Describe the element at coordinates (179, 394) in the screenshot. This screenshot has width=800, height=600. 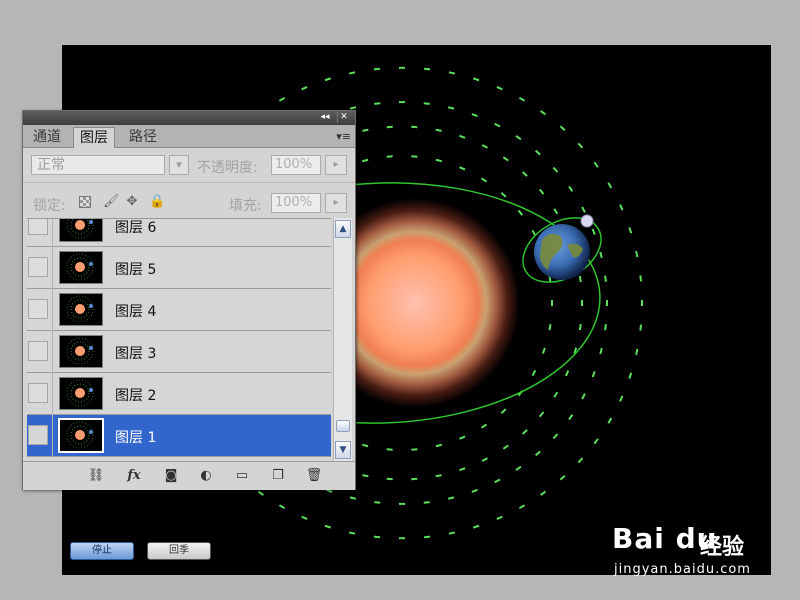
I see `layer-row: 图层 2` at that location.